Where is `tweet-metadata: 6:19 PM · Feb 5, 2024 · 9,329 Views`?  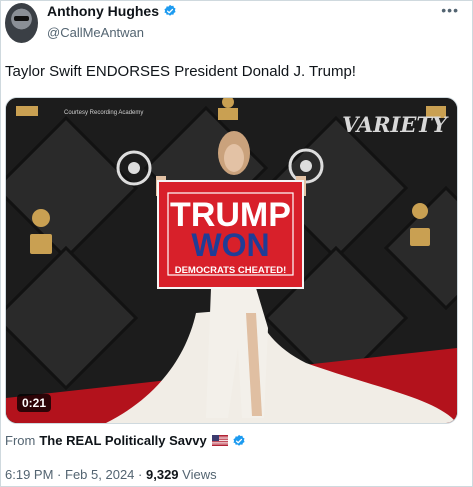 tweet-metadata: 6:19 PM · Feb 5, 2024 · 9,329 Views is located at coordinates (111, 474).